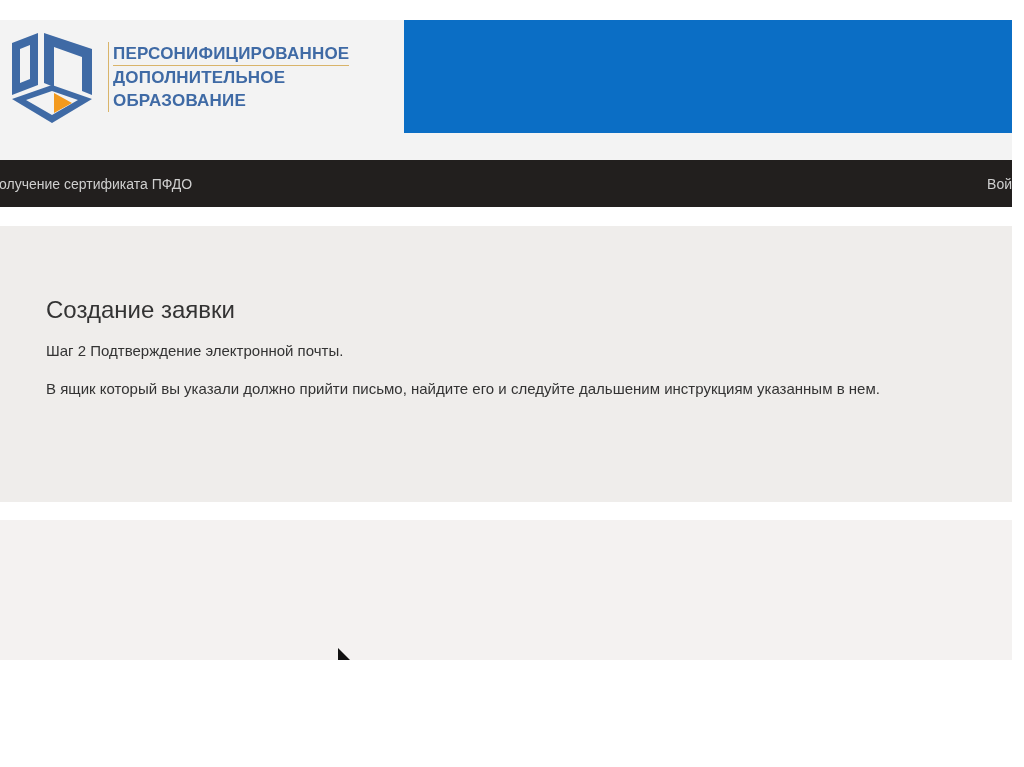 The image size is (1024, 767). What do you see at coordinates (999, 183) in the screenshot?
I see `nav-link: Вой` at bounding box center [999, 183].